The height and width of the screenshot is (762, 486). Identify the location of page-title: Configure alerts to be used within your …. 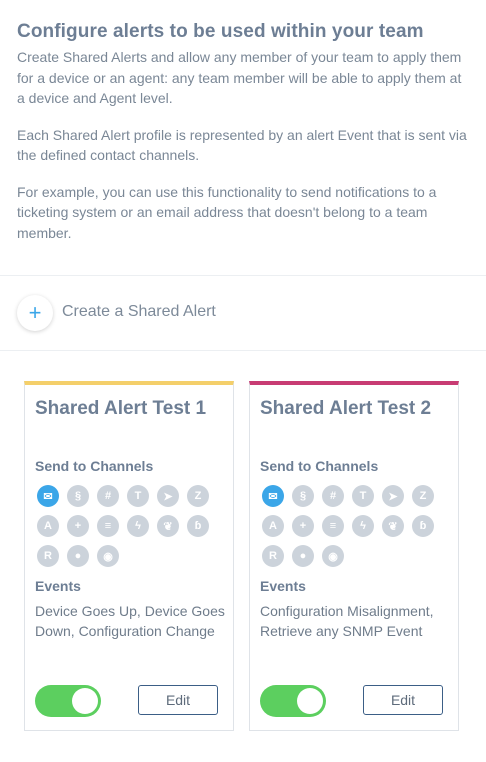
(220, 31).